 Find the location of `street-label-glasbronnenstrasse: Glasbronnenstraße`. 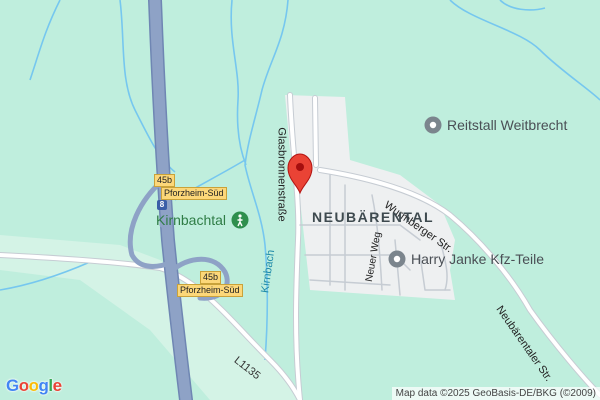

street-label-glasbronnenstrasse: Glasbronnenstraße is located at coordinates (281, 174).